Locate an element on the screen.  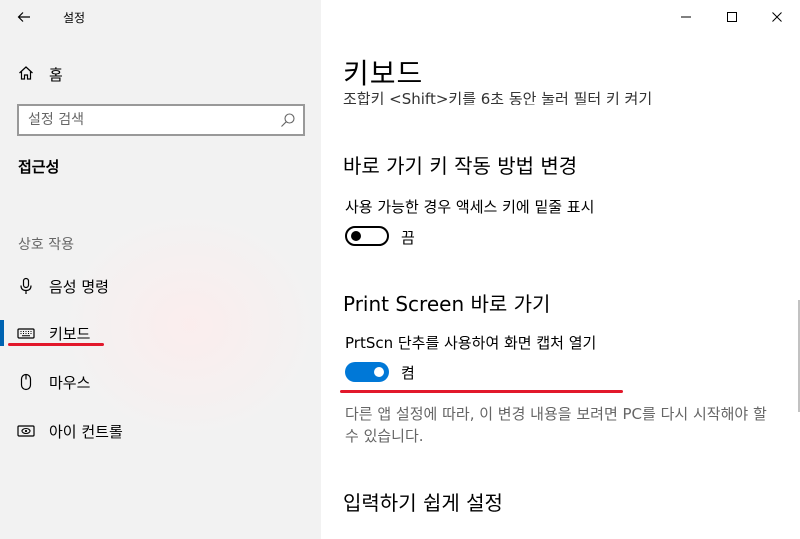
prtscn-snipping-label: PrtScn 단추를 사용하여 화면 캡처 열기 is located at coordinates (471, 343).